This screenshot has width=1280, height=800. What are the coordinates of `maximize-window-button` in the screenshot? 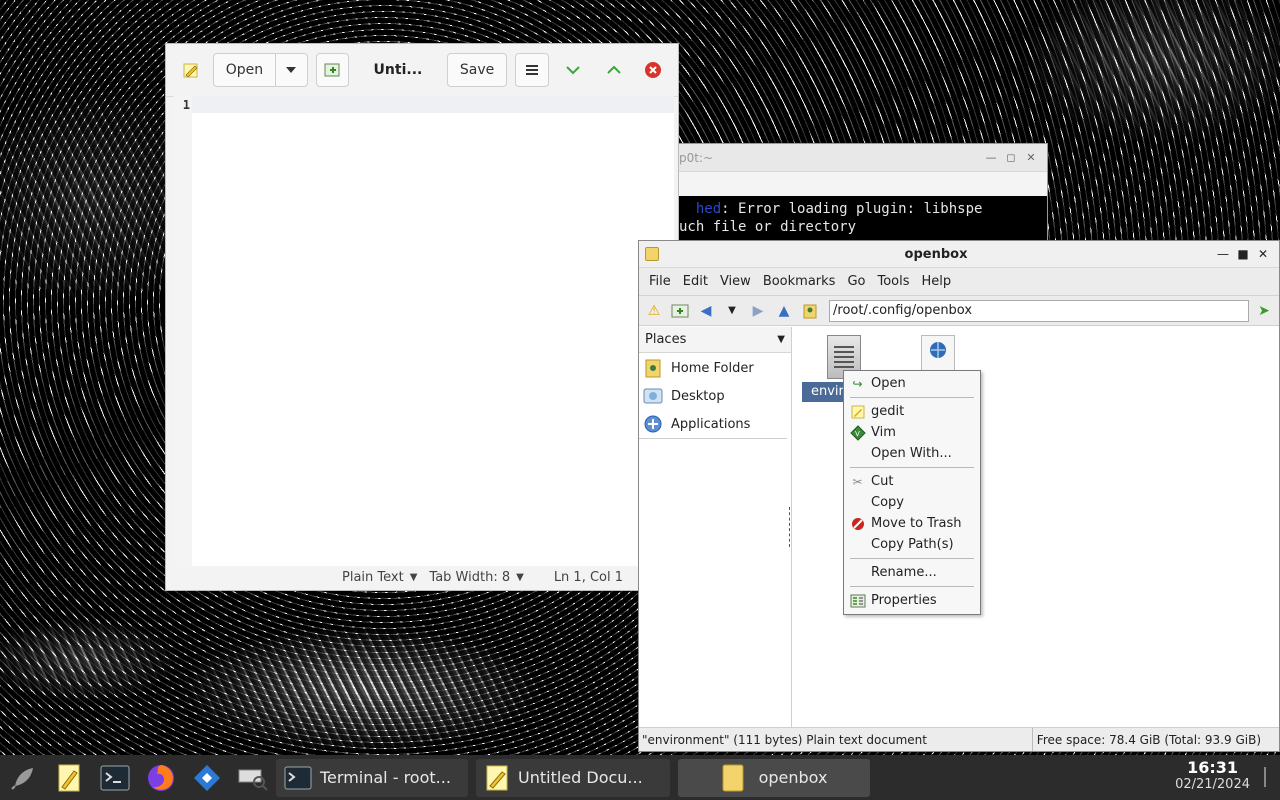 It's located at (614, 70).